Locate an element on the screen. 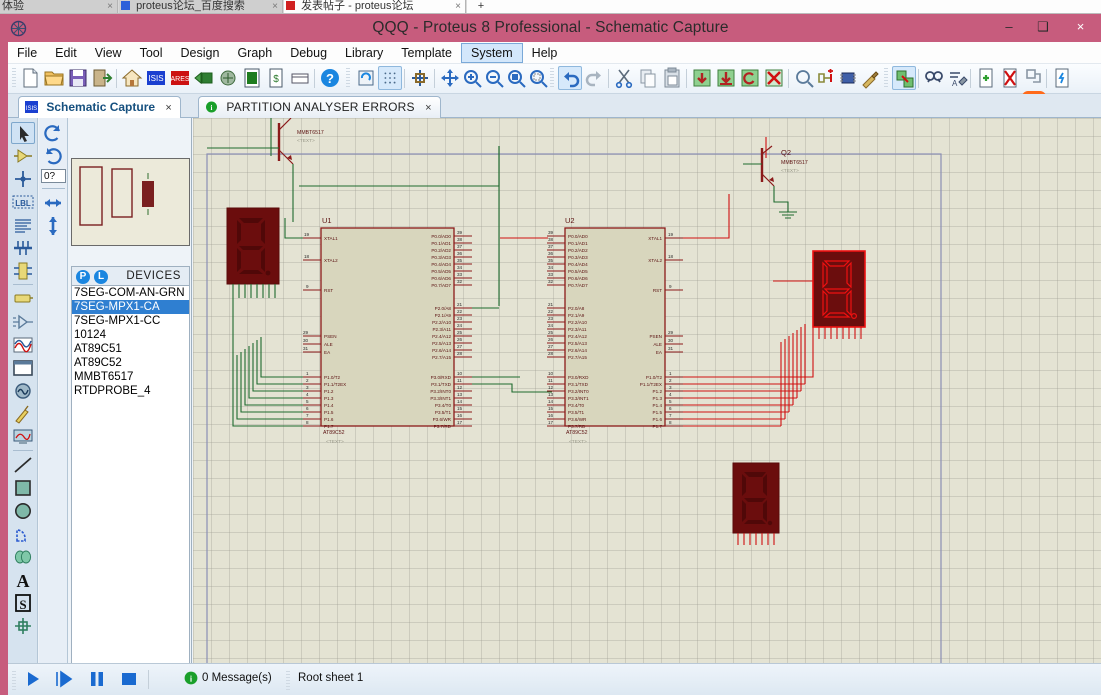 This screenshot has width=1101, height=695. list-item: AT89C52 is located at coordinates (130, 363).